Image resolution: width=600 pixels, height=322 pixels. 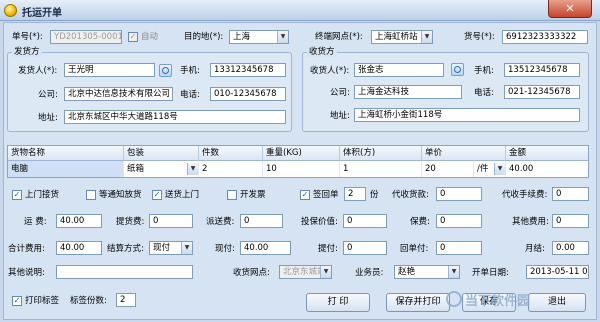 I want to click on sender-phone-field: 13312345678, so click(x=248, y=70).